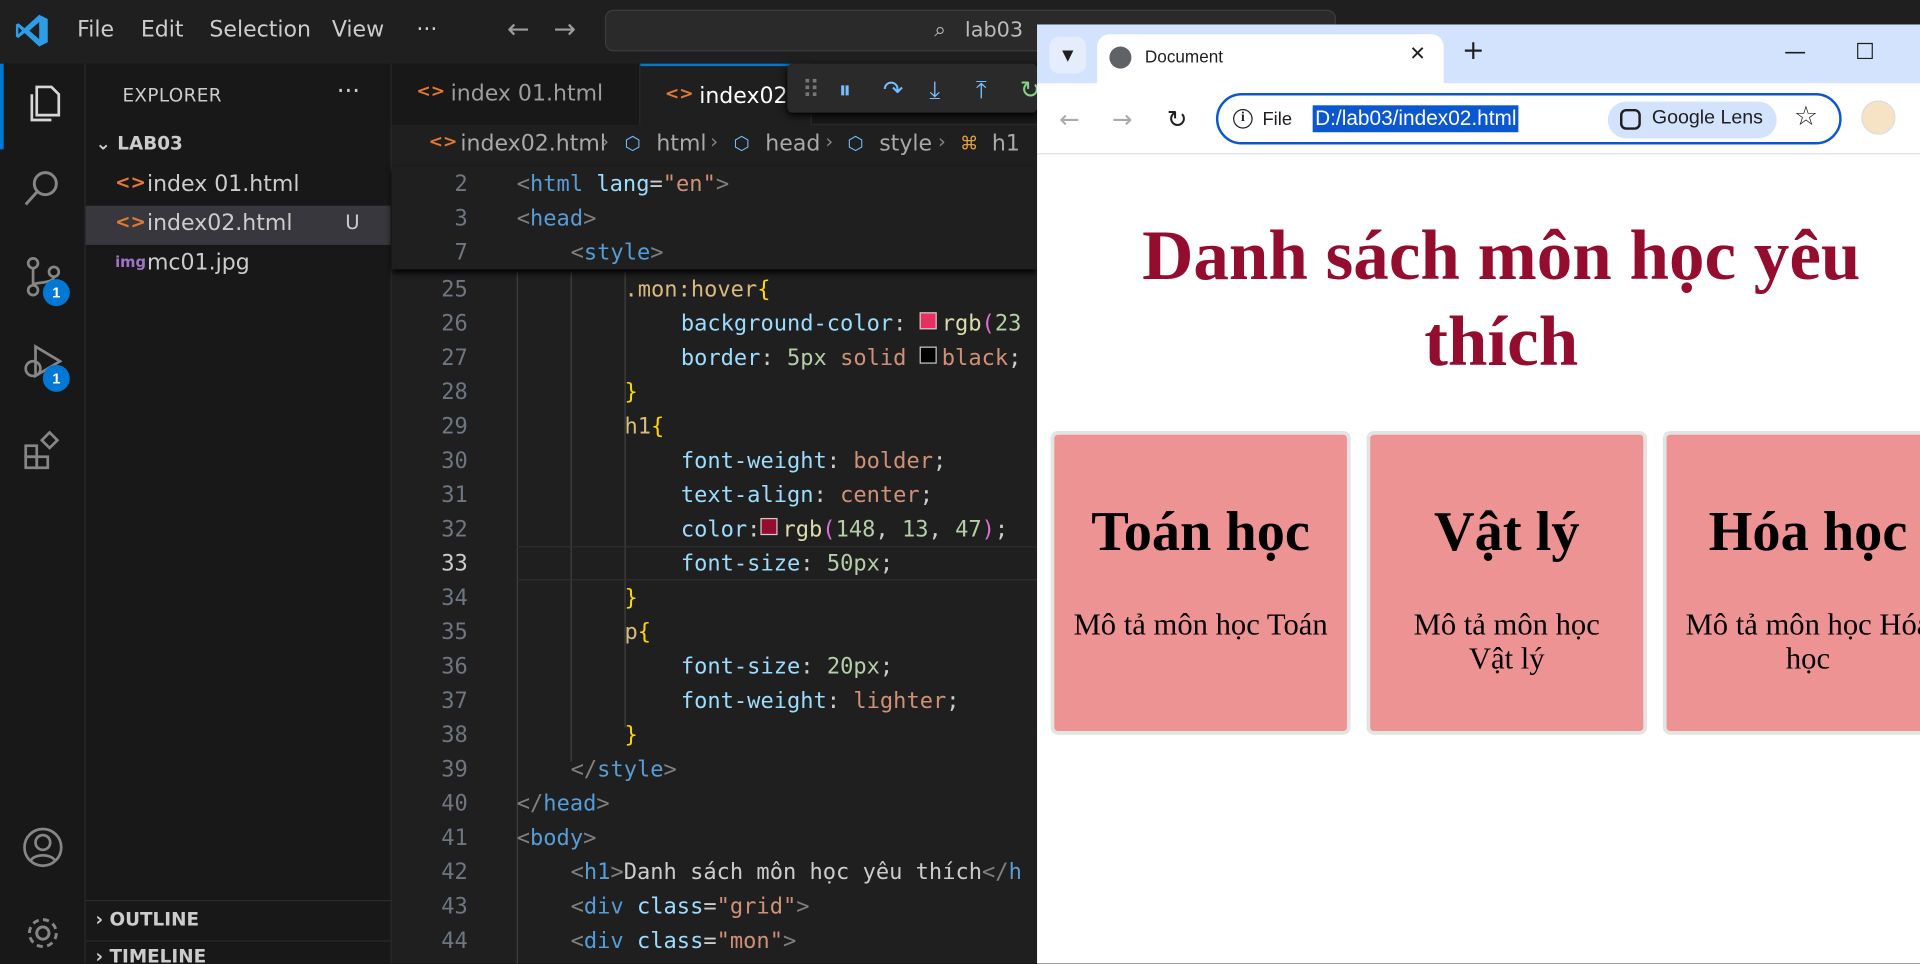  What do you see at coordinates (845, 89) in the screenshot?
I see `pause-icon: ⏸` at bounding box center [845, 89].